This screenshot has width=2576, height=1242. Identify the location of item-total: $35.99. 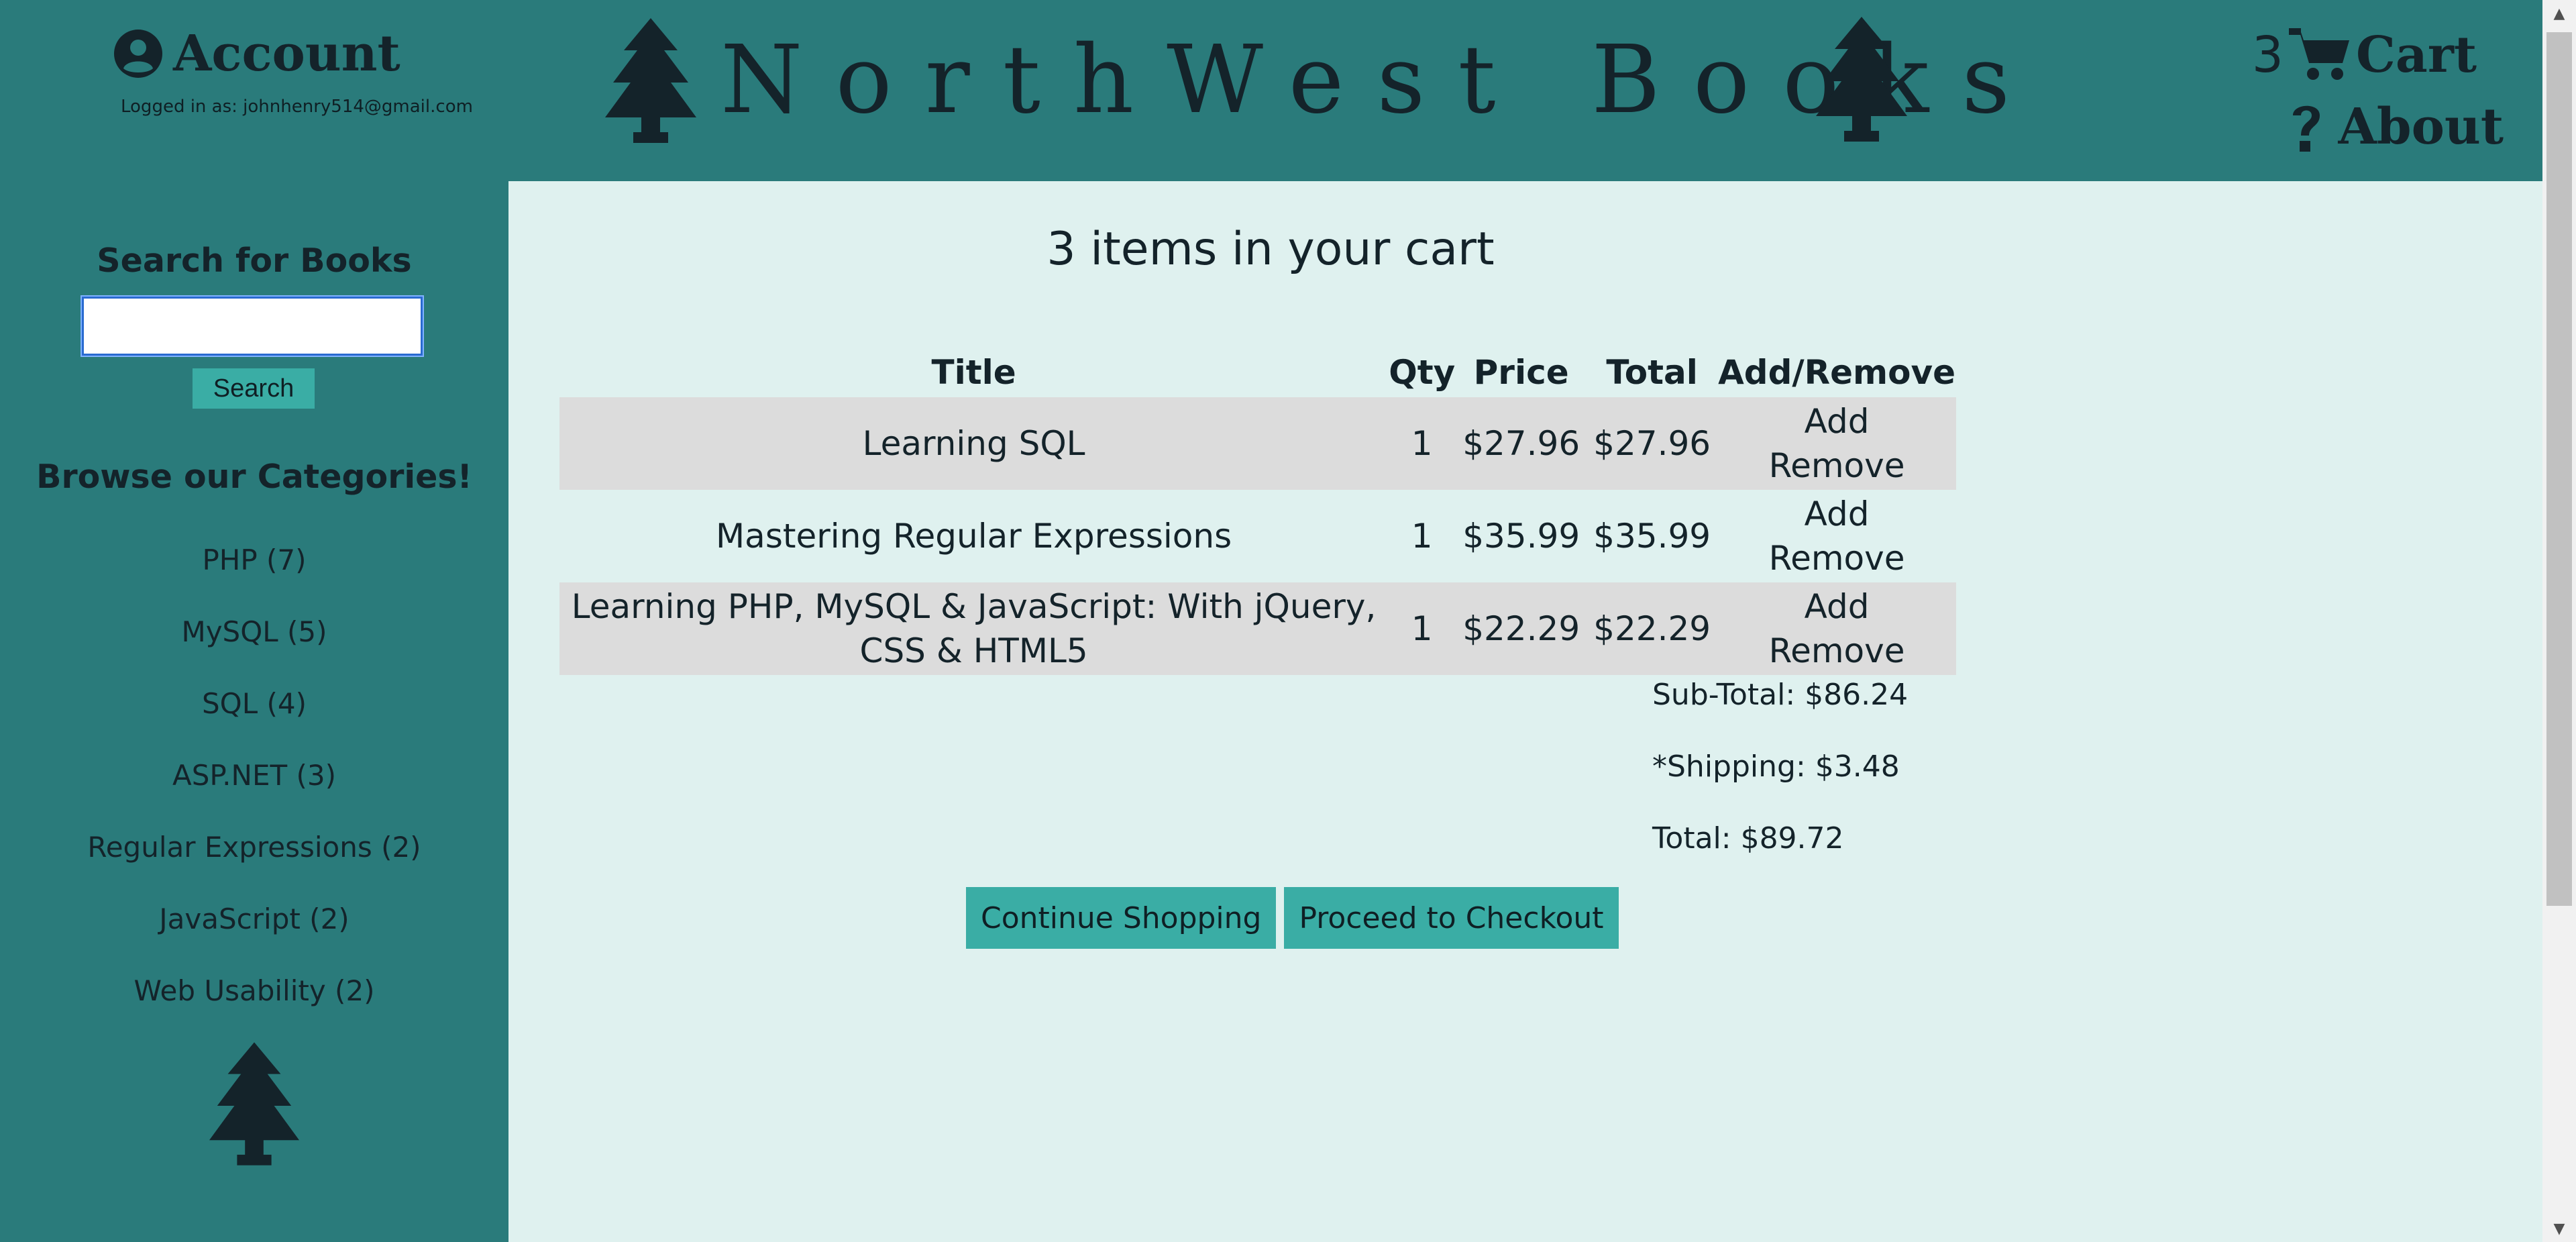
(1652, 536).